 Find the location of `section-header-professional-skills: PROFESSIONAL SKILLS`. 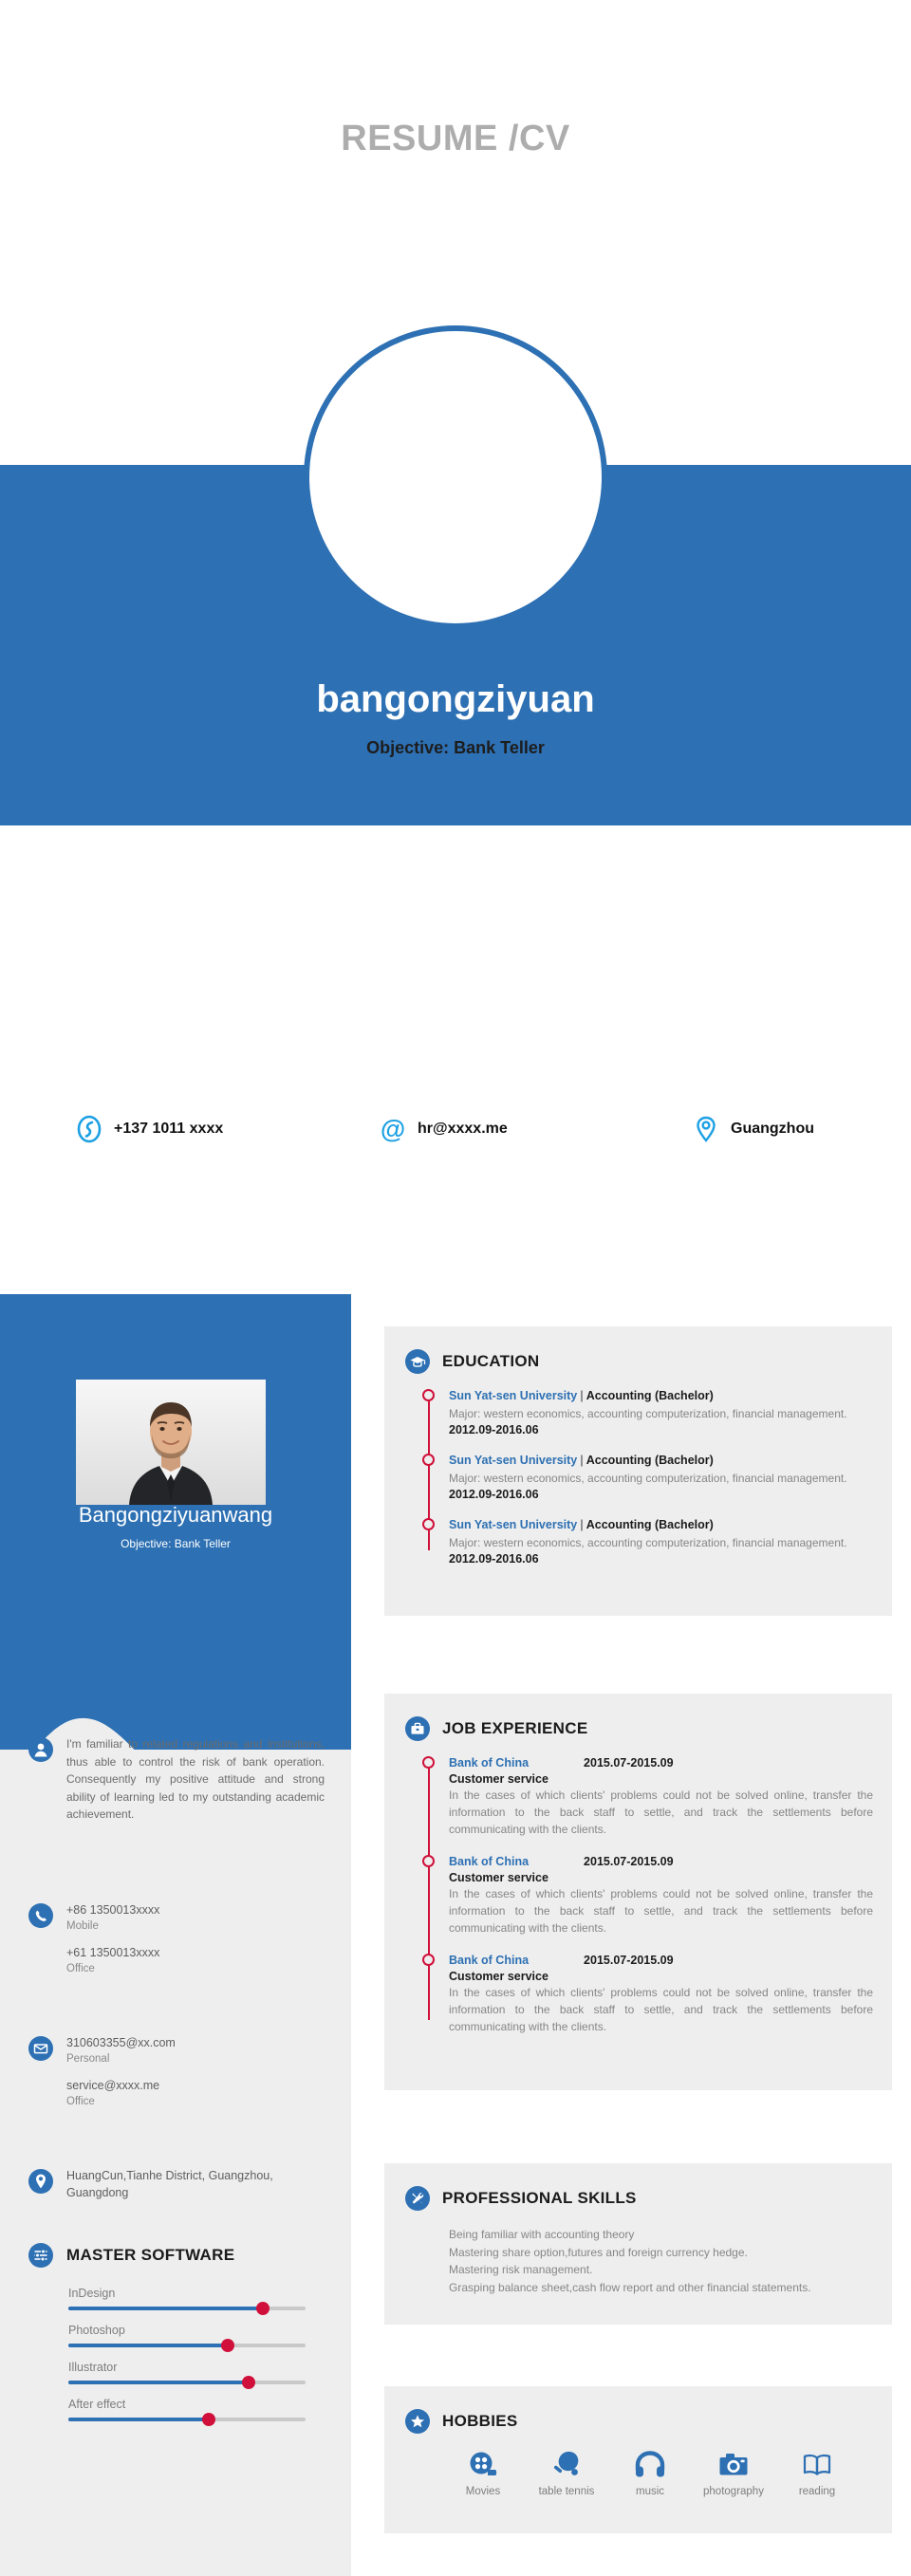

section-header-professional-skills: PROFESSIONAL SKILLS is located at coordinates (638, 2187).